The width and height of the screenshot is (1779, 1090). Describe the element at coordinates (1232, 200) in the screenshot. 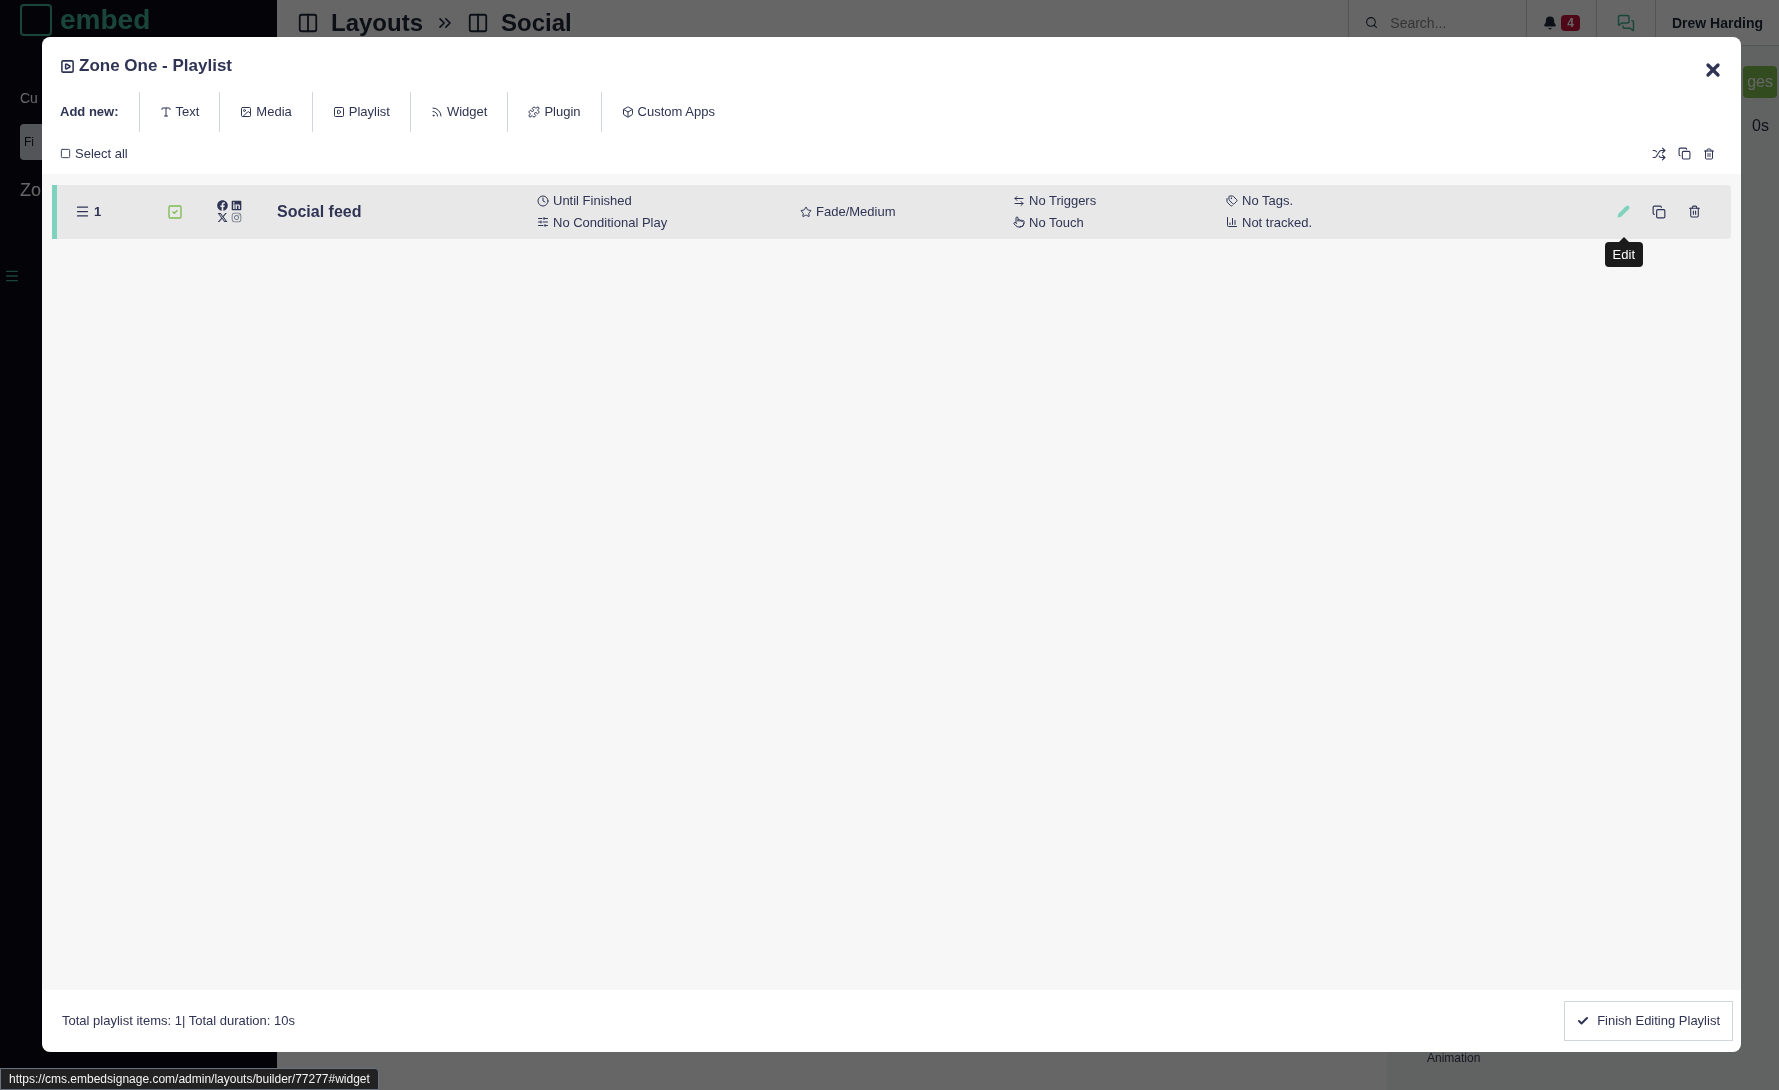

I see `tags-icon` at that location.